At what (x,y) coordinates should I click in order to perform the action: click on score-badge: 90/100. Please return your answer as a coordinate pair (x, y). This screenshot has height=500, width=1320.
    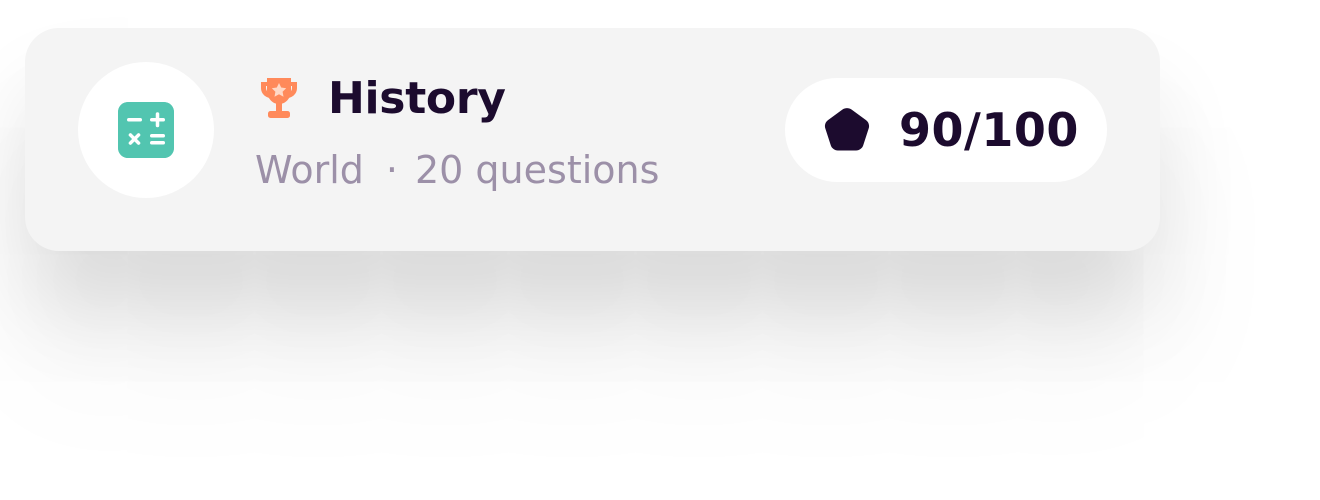
    Looking at the image, I should click on (946, 130).